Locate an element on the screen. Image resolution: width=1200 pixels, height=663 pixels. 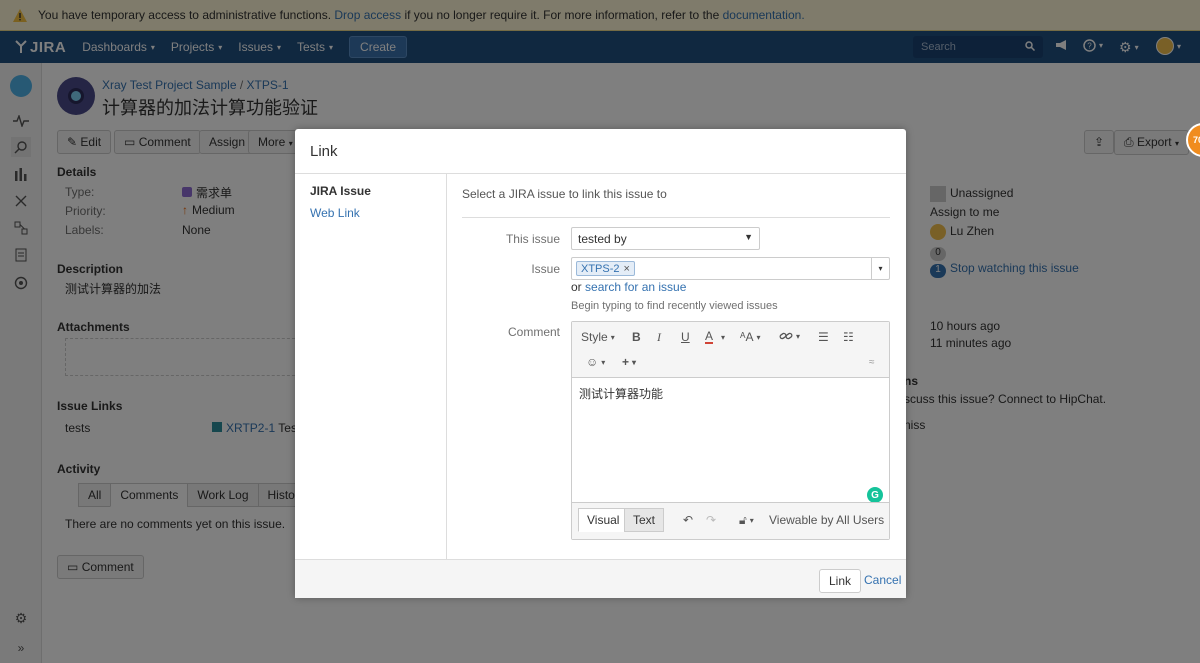
undo-icon: ↶ is located at coordinates (688, 520).